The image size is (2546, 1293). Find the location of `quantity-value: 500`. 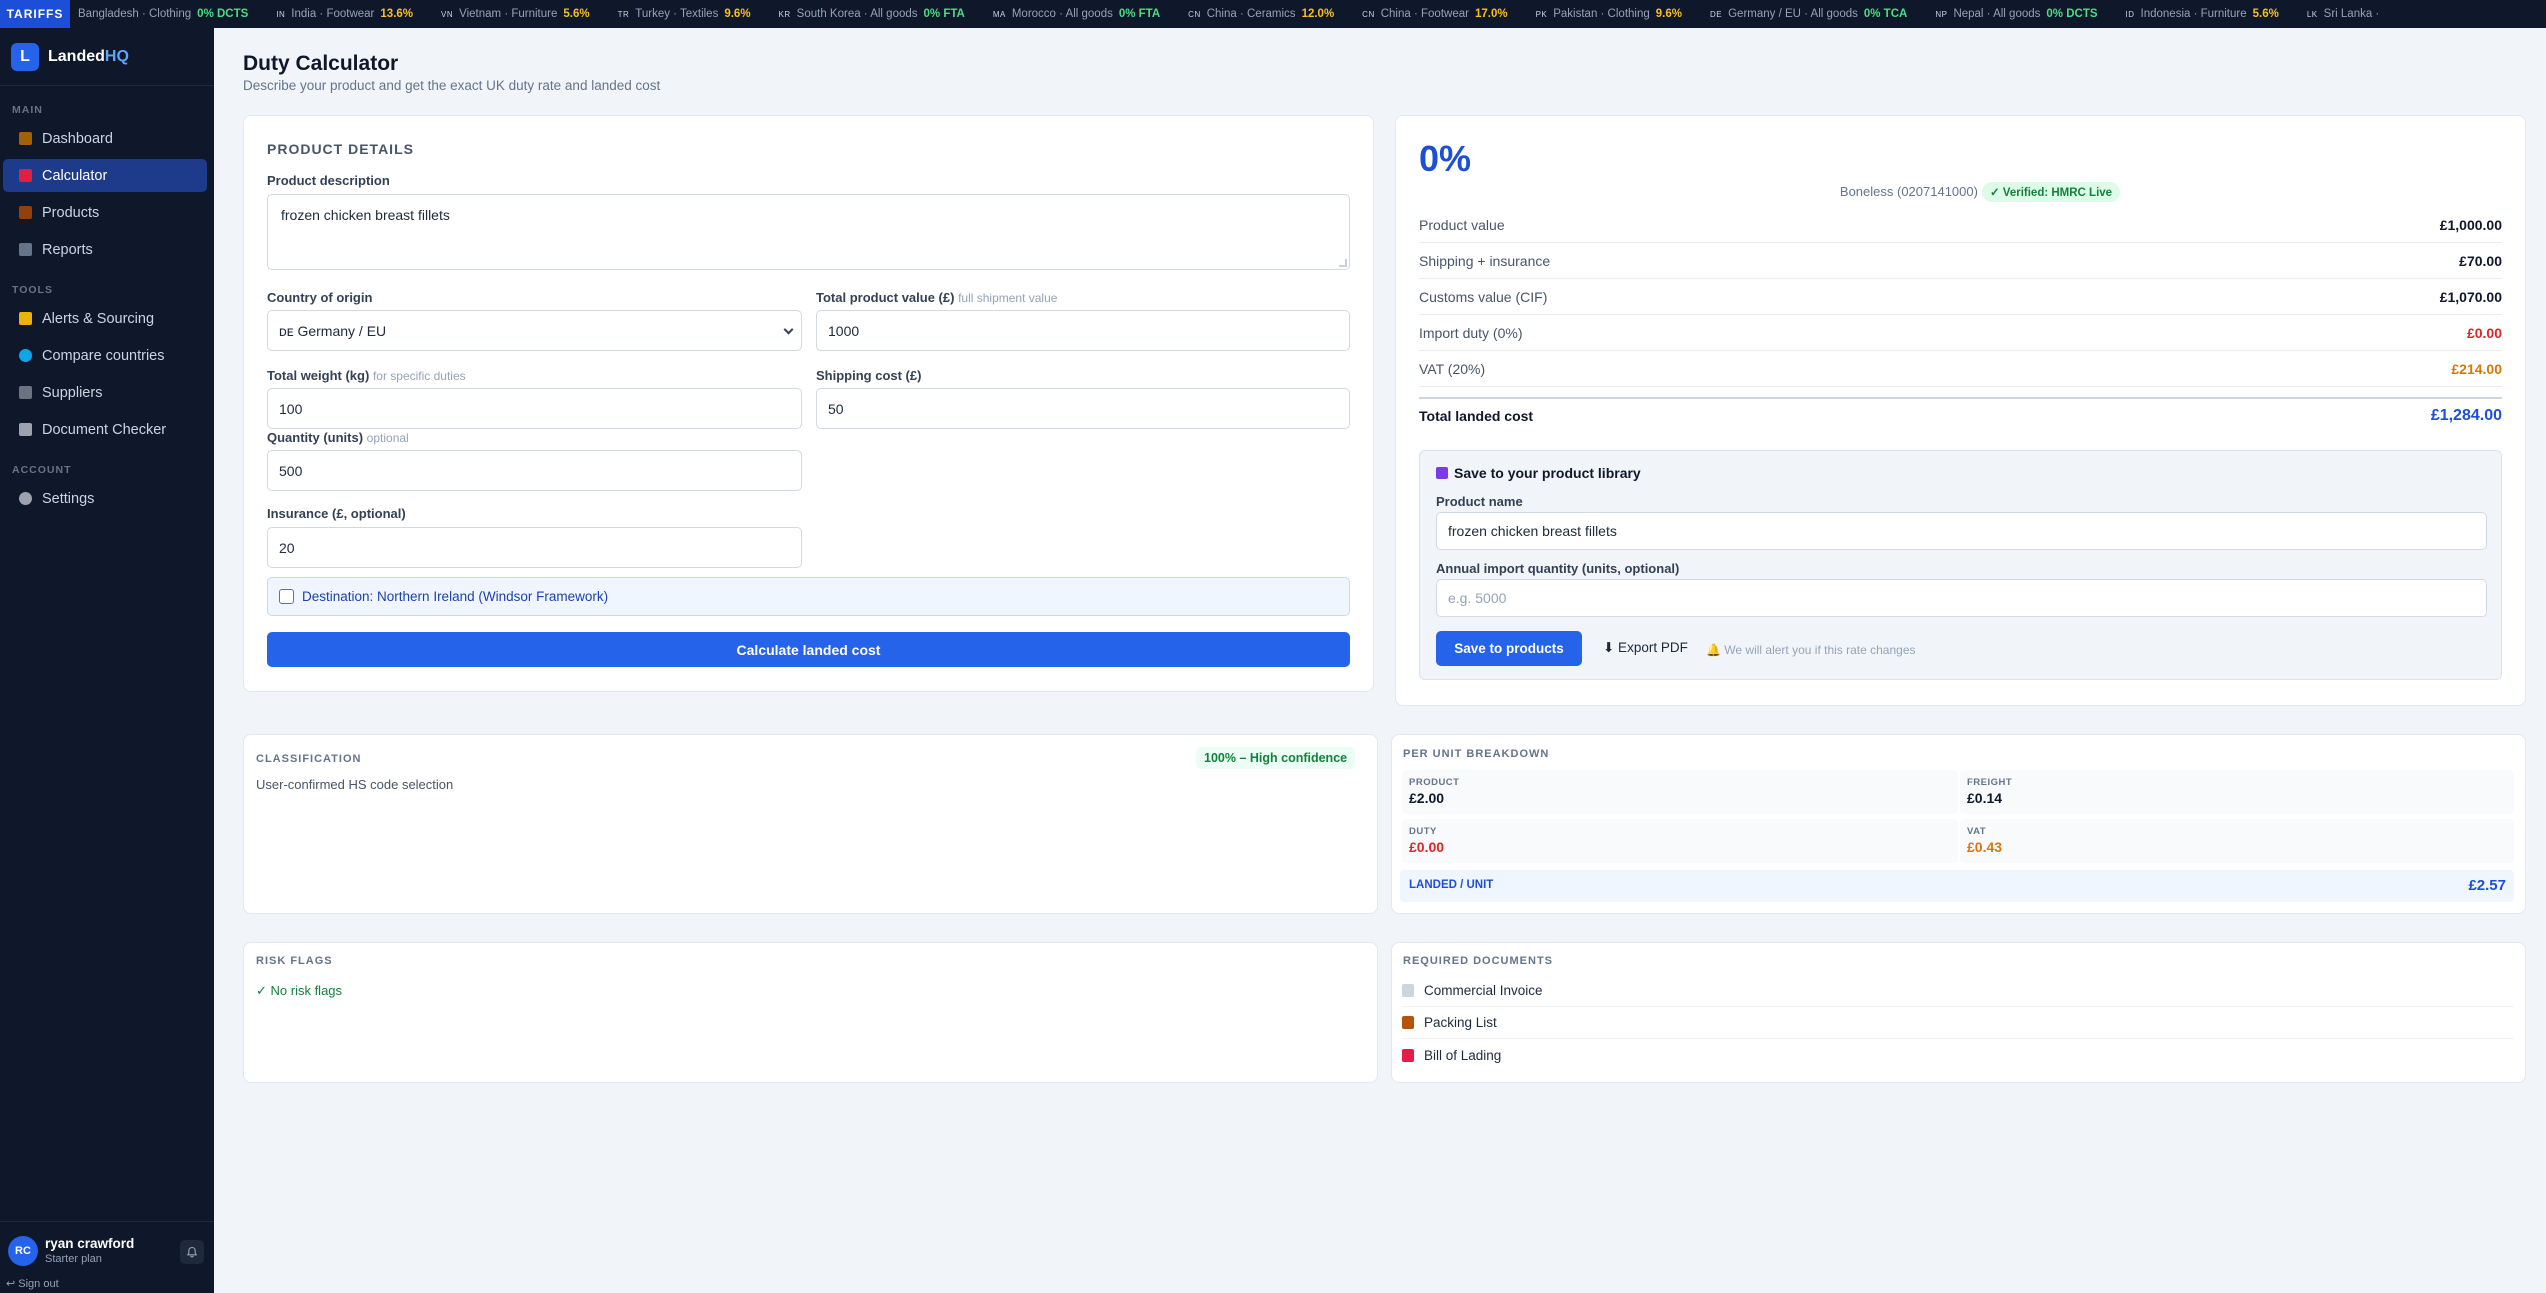

quantity-value: 500 is located at coordinates (291, 470).